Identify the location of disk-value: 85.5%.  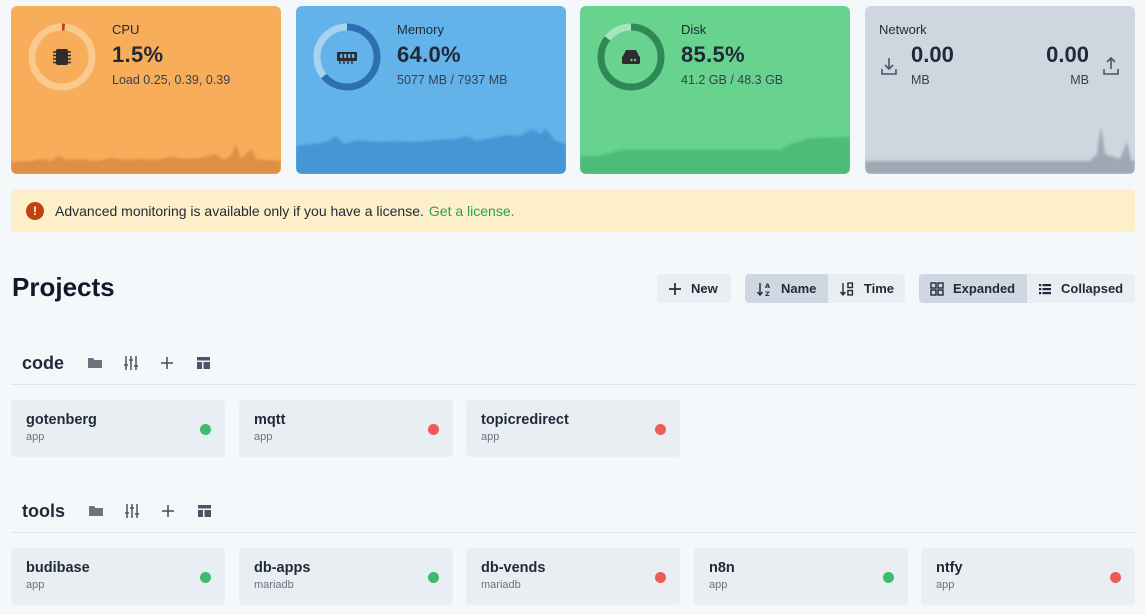
(713, 54).